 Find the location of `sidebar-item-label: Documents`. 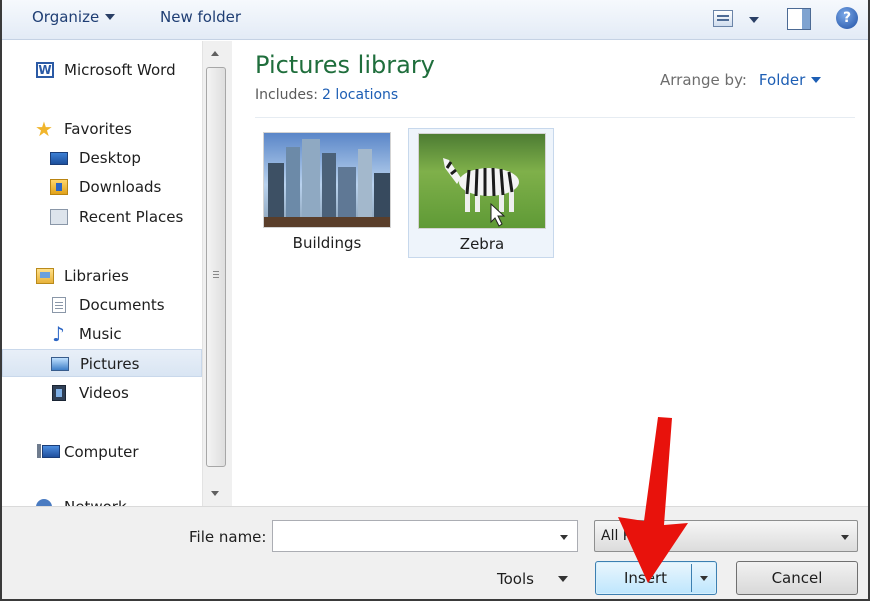

sidebar-item-label: Documents is located at coordinates (122, 305).